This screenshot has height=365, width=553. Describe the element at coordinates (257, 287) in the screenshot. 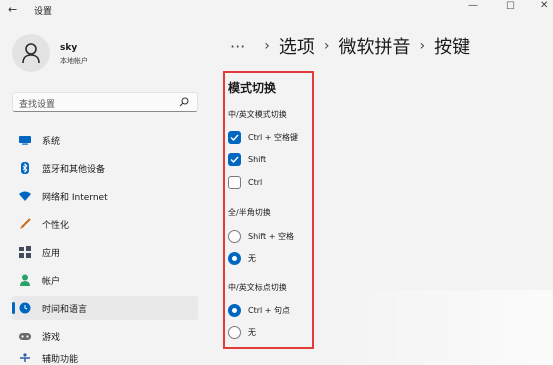

I see `group-label-punctuation: 中/英文标点切换` at that location.